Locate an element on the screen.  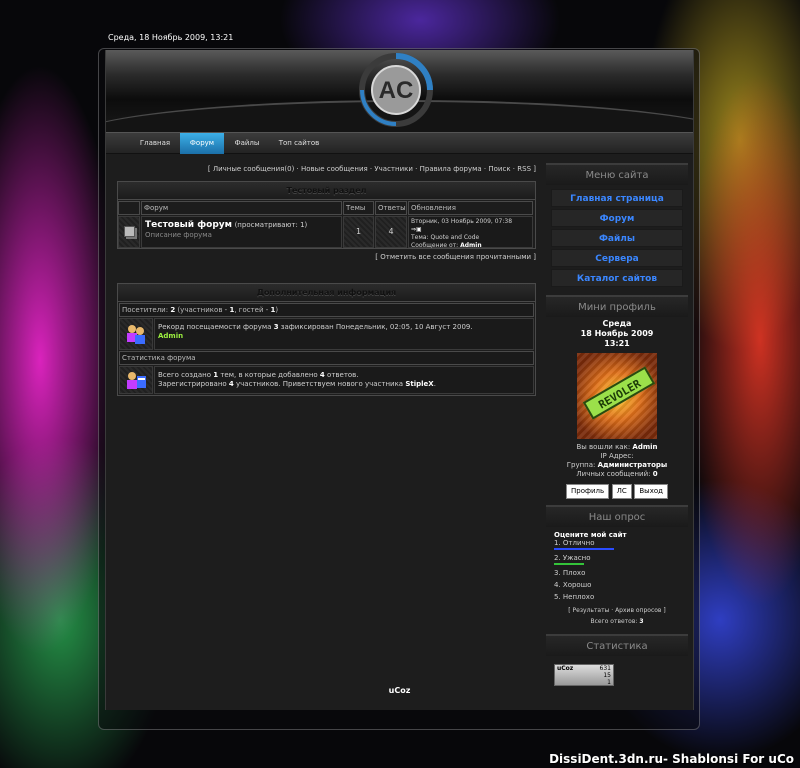
profile-datetime: Среда 18 Ноябрь 2009 13:21 is located at coordinates (617, 333).